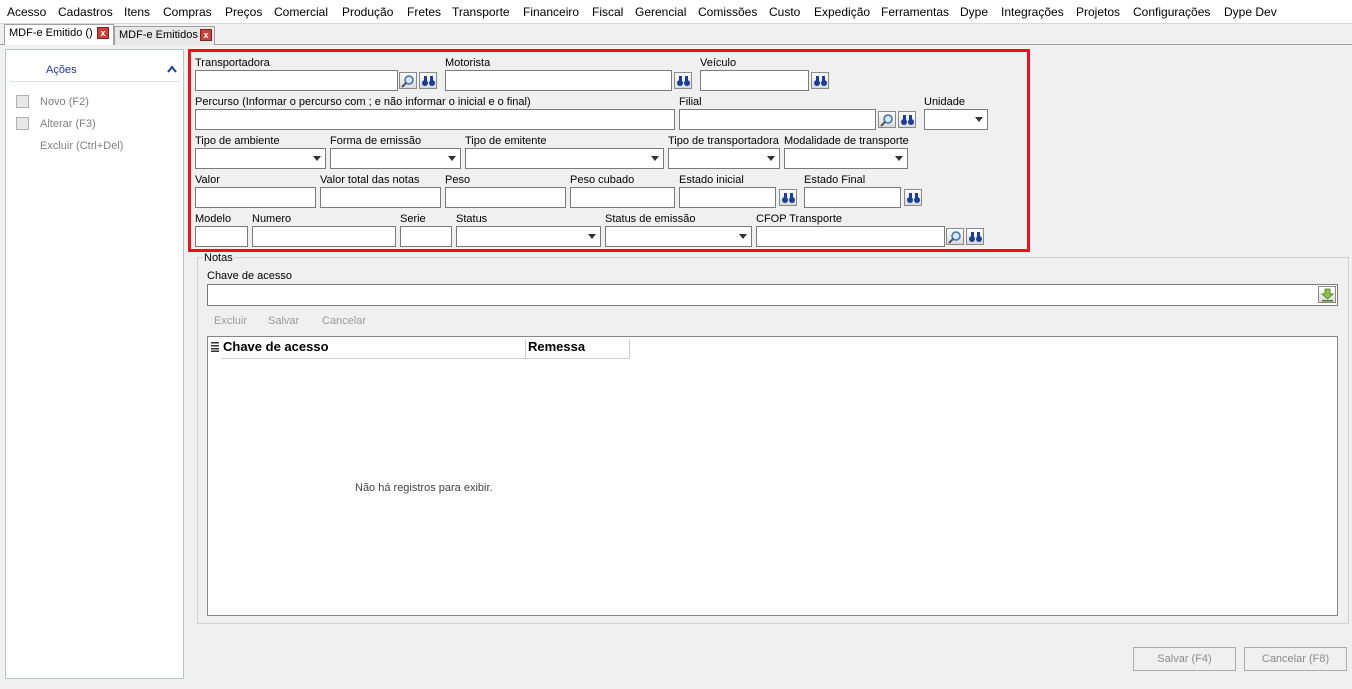 This screenshot has height=689, width=1352. What do you see at coordinates (137, 12) in the screenshot?
I see `menu-itens: Itens` at bounding box center [137, 12].